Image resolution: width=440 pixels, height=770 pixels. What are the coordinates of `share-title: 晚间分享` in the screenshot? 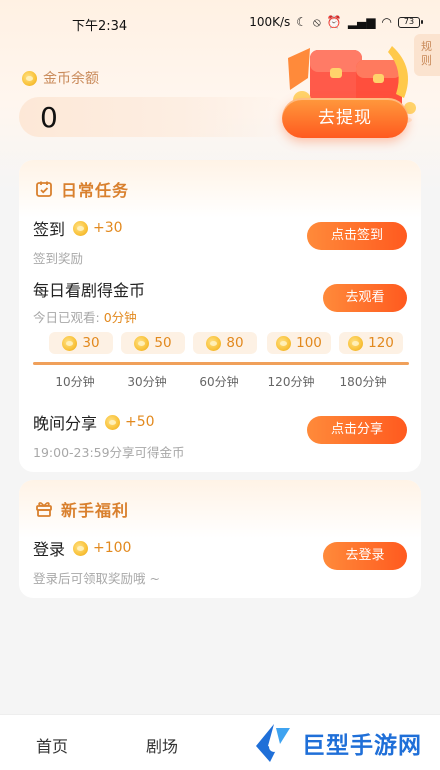 It's located at (65, 423).